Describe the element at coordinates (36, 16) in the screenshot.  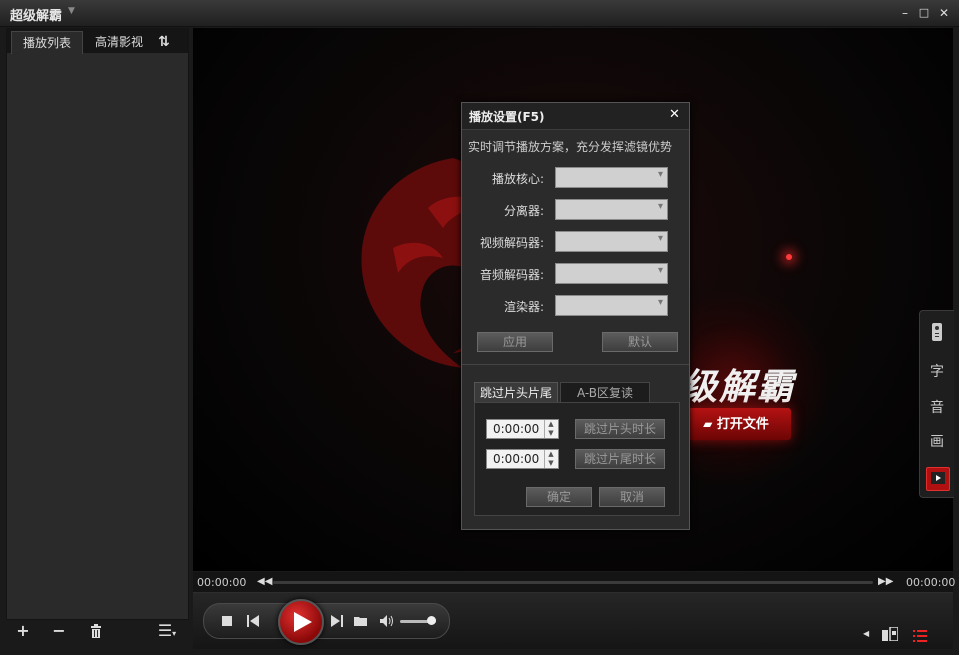
I see `app-title: 超级解霸` at that location.